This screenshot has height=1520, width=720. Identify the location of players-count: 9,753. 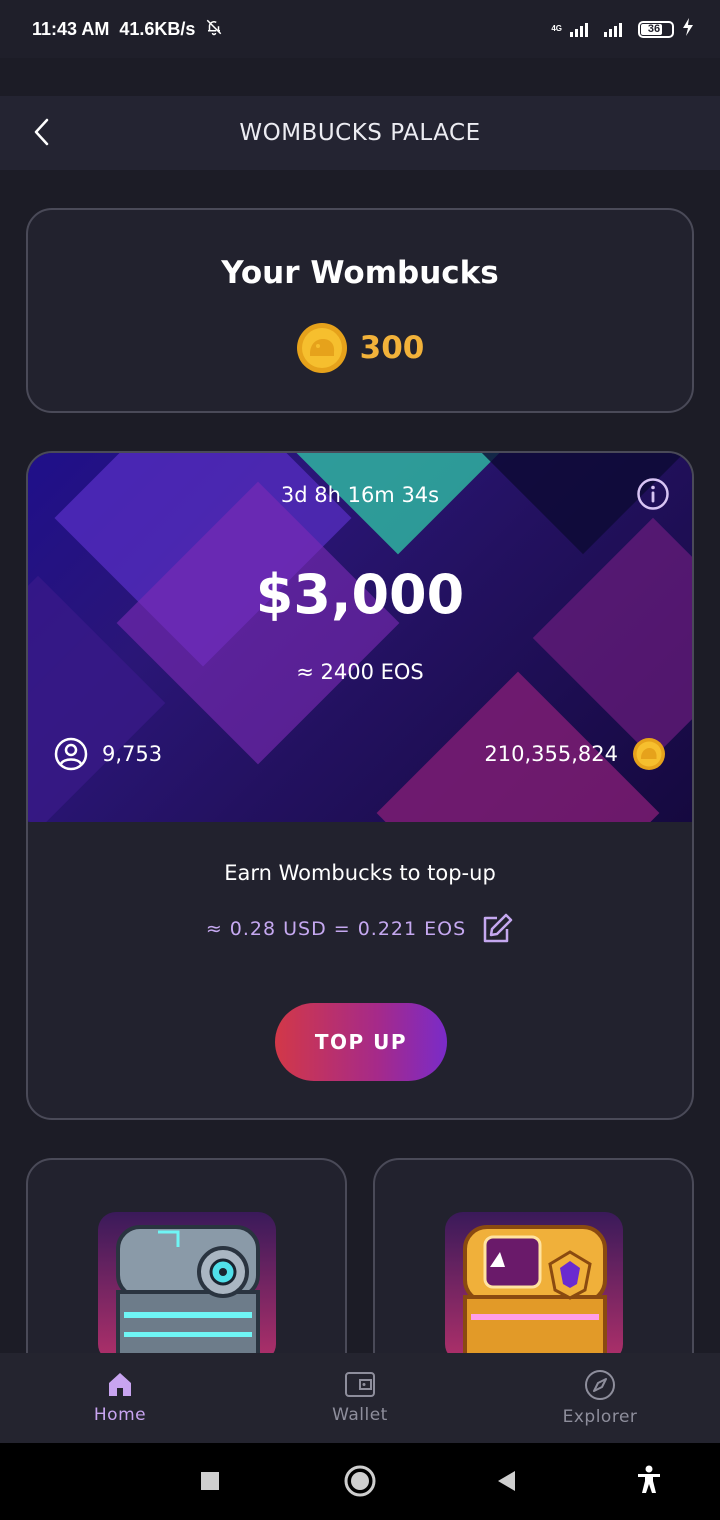
(108, 754).